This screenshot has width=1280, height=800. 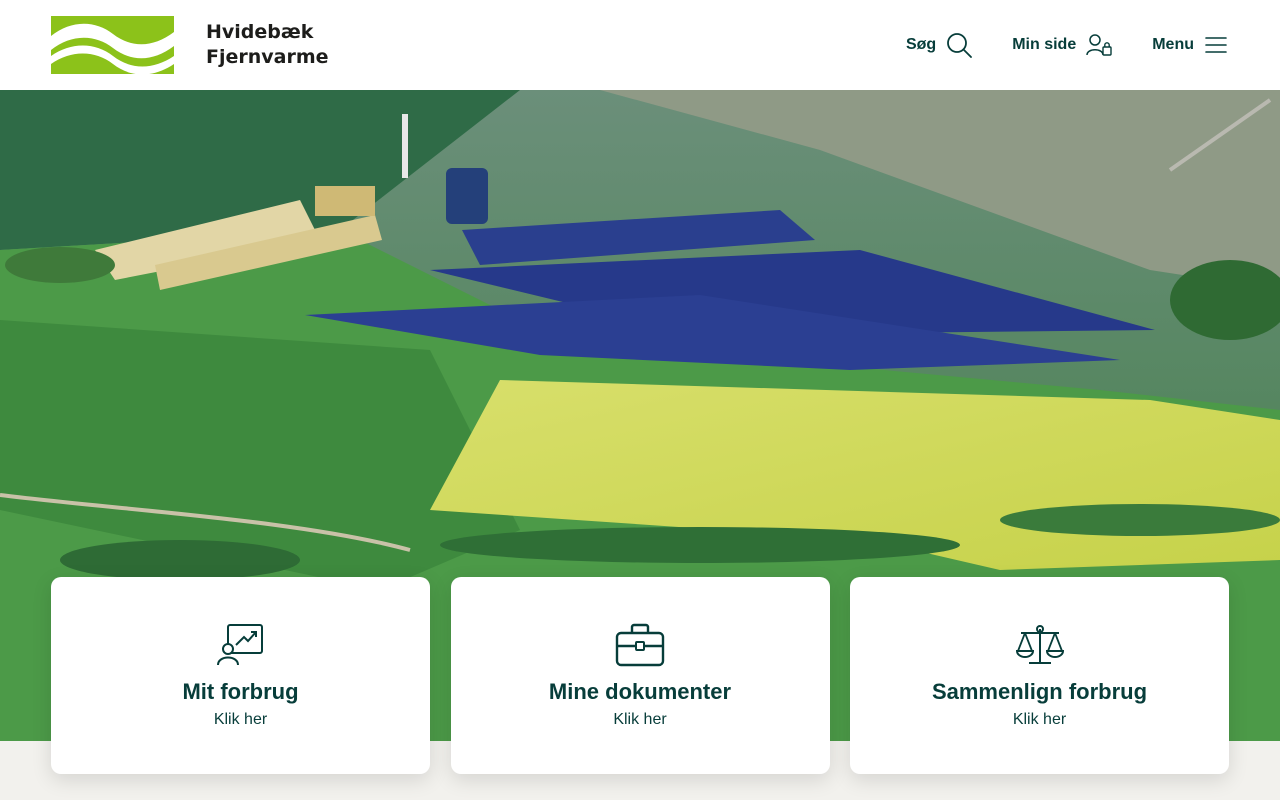 I want to click on scale-icon, so click(x=1039, y=644).